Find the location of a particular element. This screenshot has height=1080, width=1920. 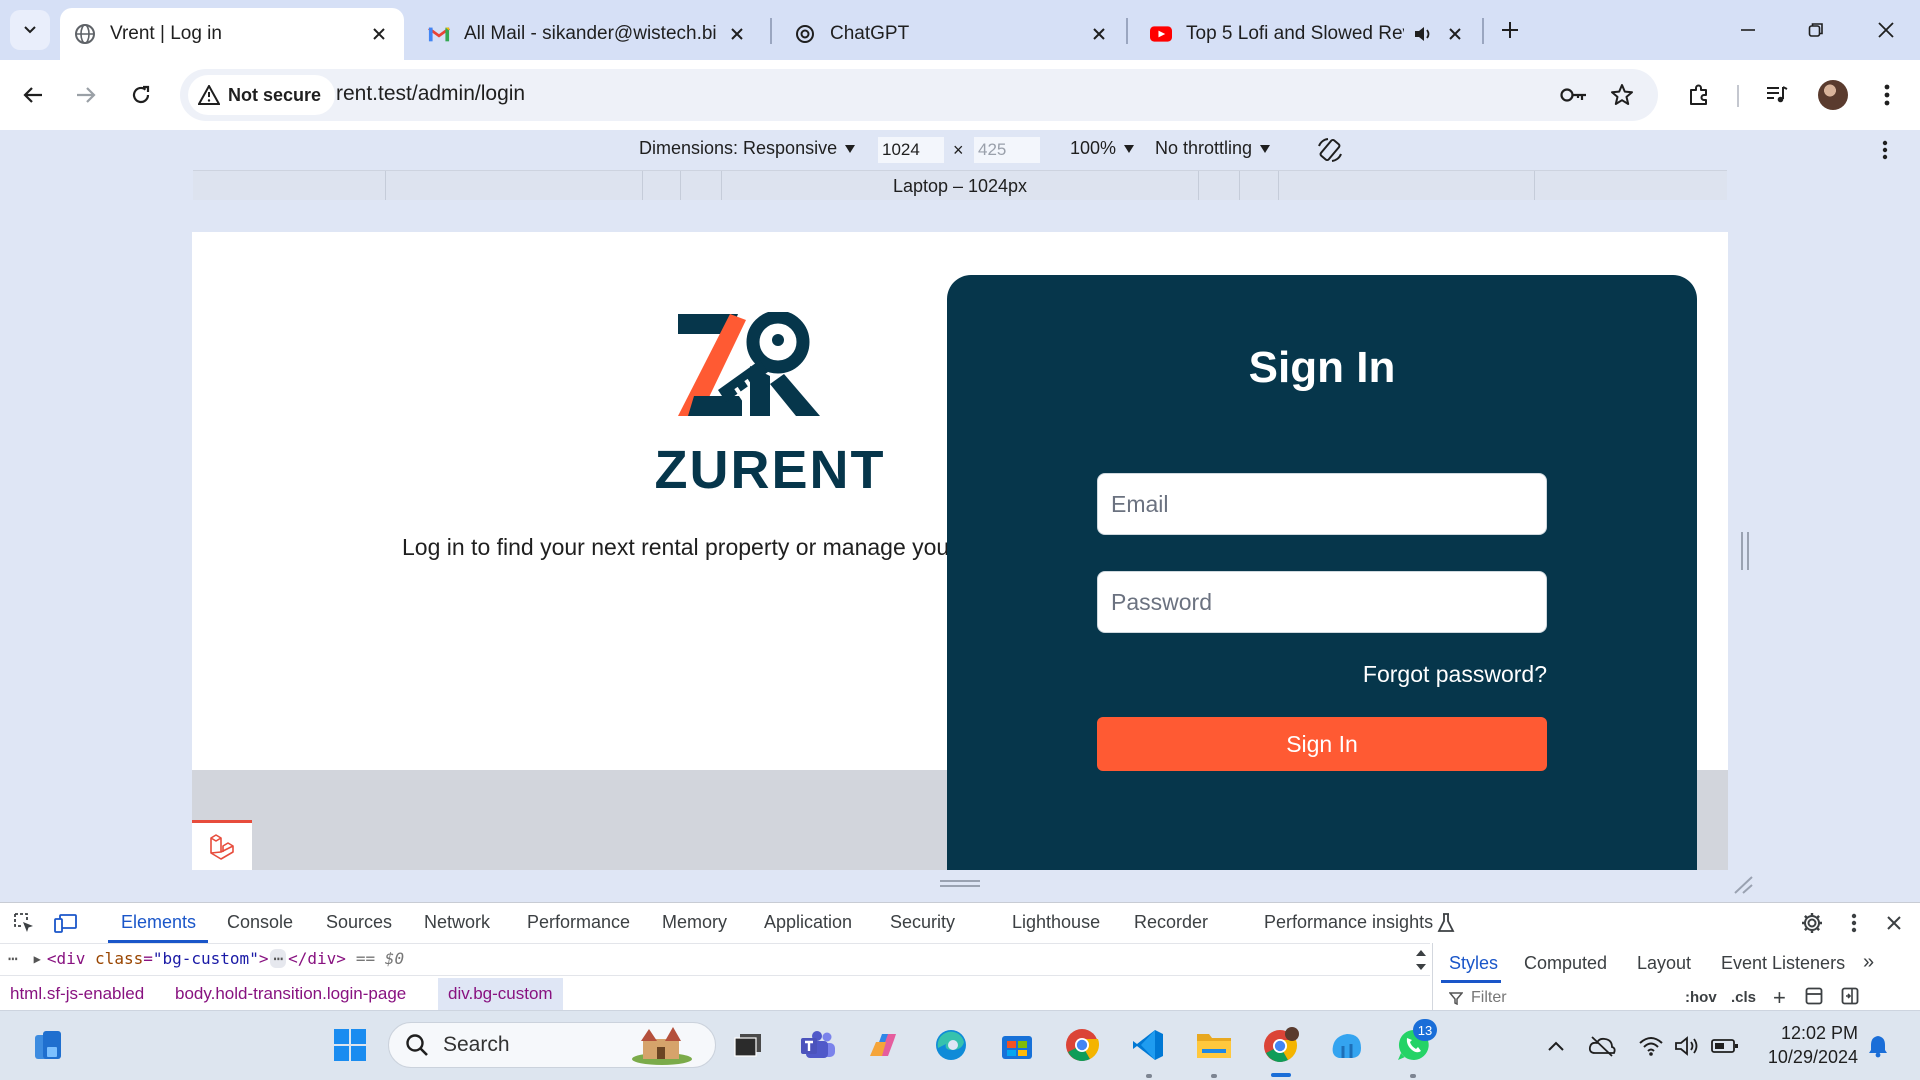

chevron-double-right-icon: » is located at coordinates (1868, 962).